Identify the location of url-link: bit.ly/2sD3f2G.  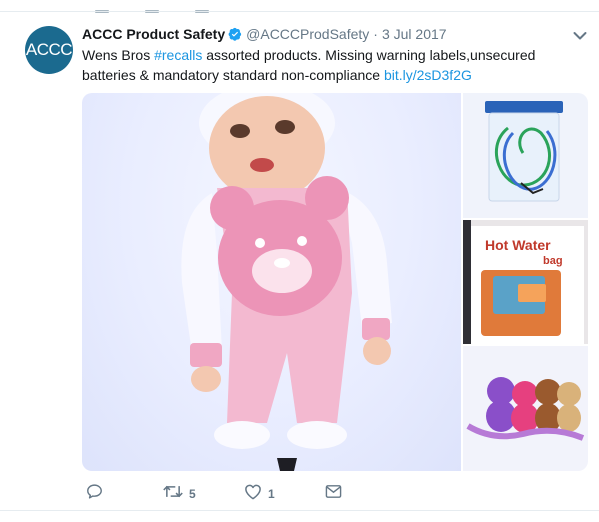
(428, 75).